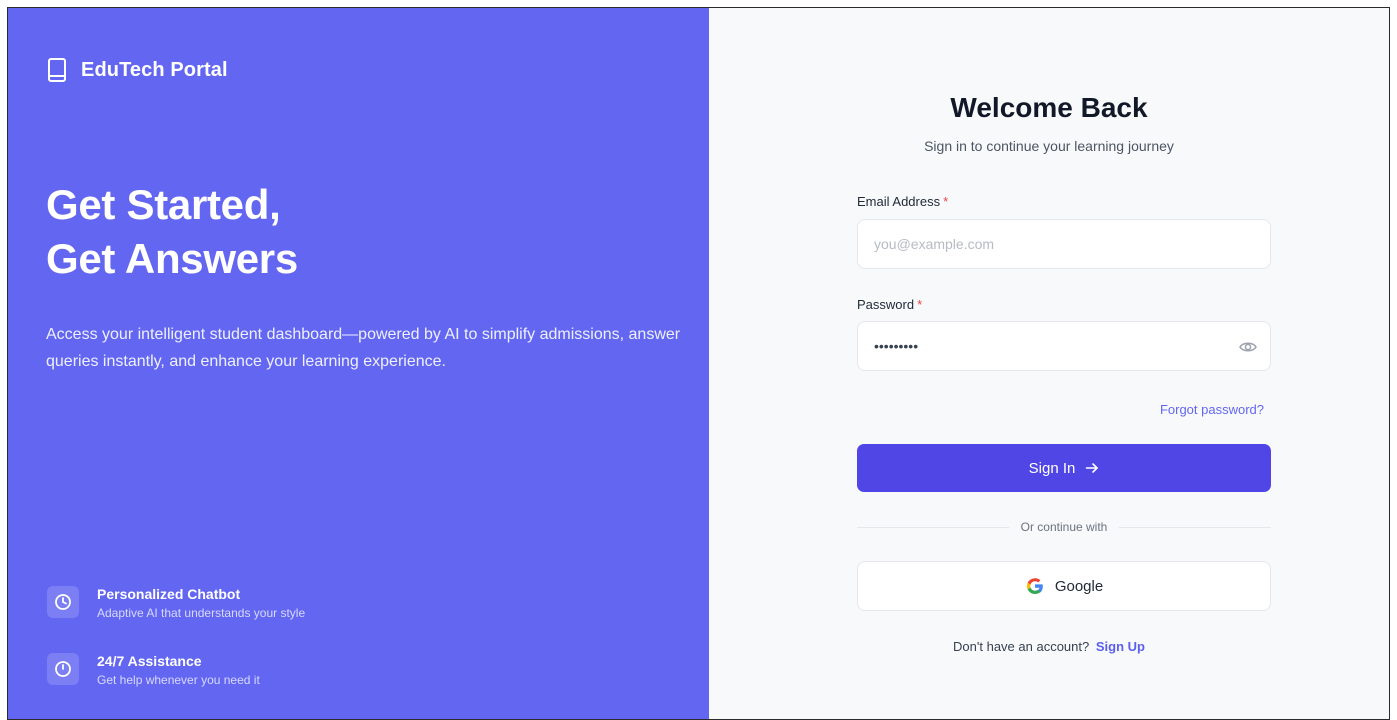  I want to click on google-signin-button: Google, so click(1064, 586).